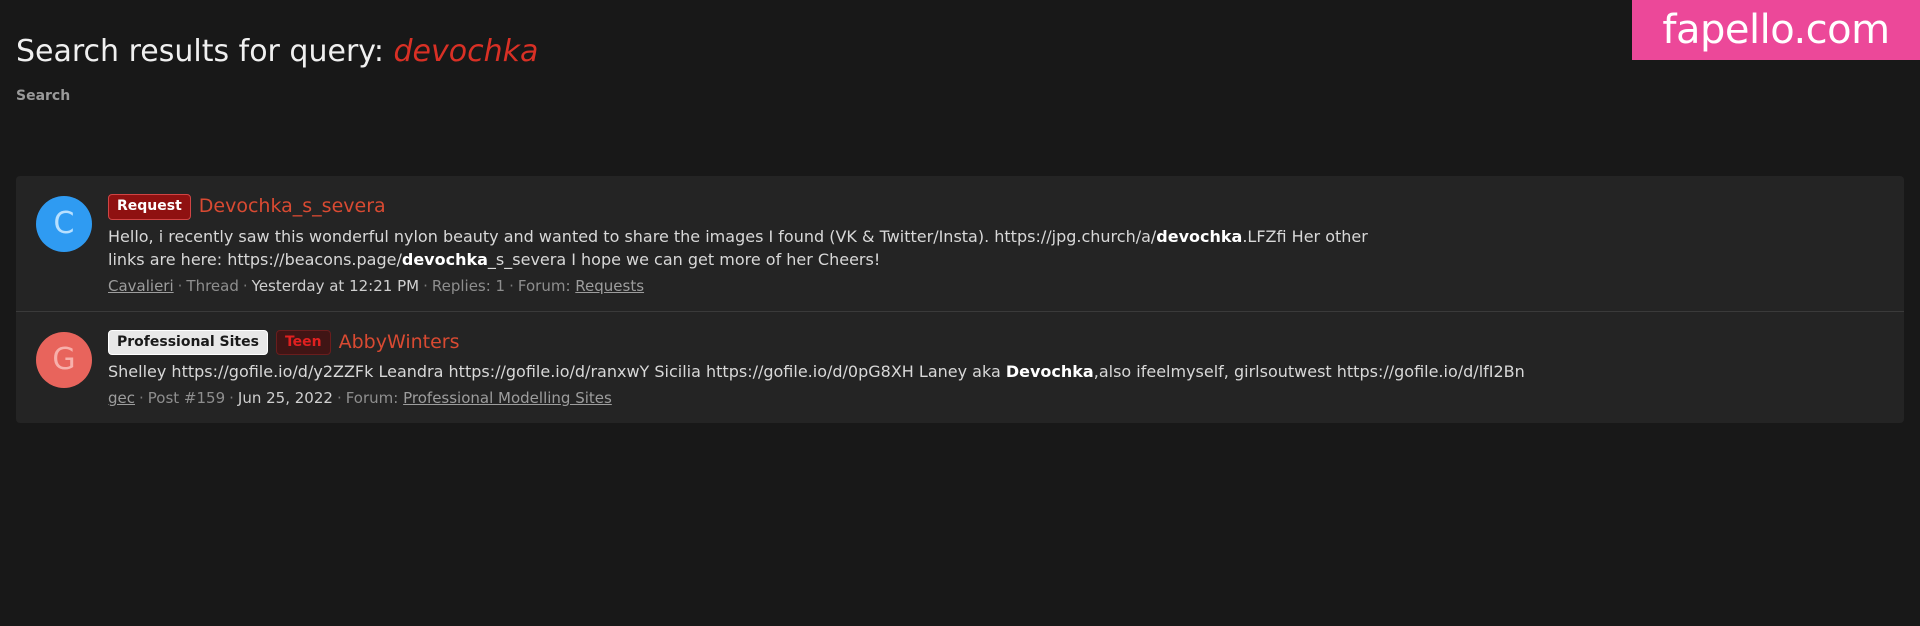 The image size is (1920, 626). Describe the element at coordinates (186, 398) in the screenshot. I see `meta-type: Post #159` at that location.